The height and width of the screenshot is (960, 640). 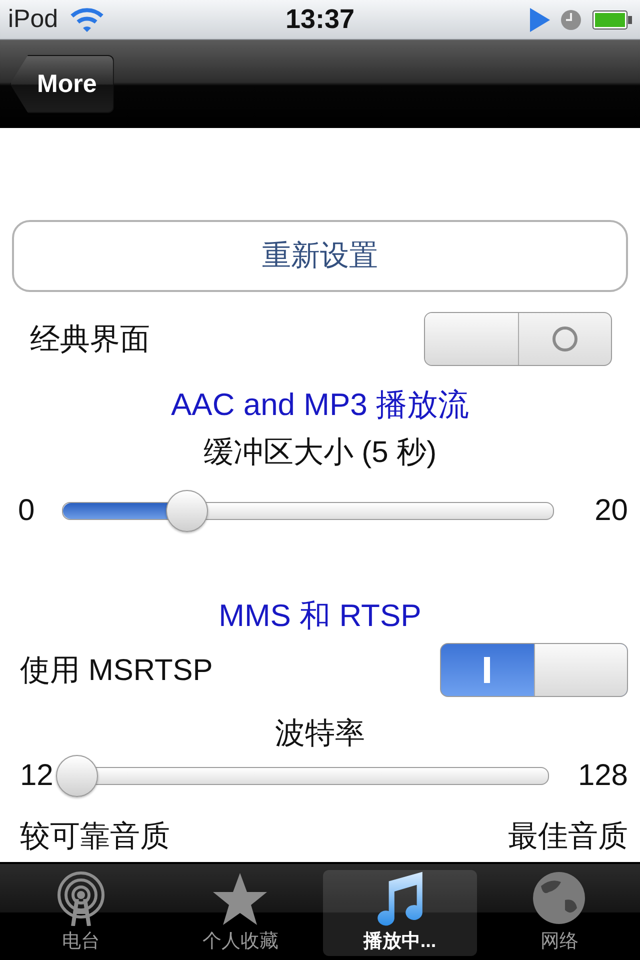 What do you see at coordinates (320, 453) in the screenshot?
I see `slider-label: 缓冲区大小 (5 秒)` at bounding box center [320, 453].